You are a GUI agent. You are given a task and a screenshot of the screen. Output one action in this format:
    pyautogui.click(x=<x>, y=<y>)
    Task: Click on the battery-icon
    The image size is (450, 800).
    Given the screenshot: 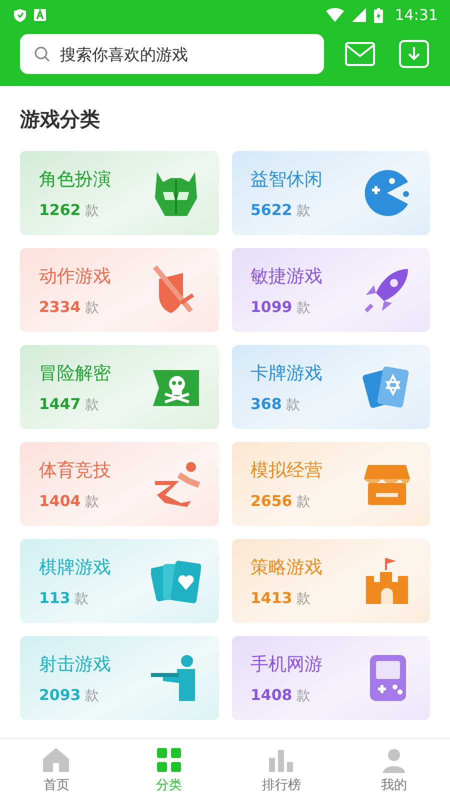 What is the action you would take?
    pyautogui.click(x=378, y=15)
    